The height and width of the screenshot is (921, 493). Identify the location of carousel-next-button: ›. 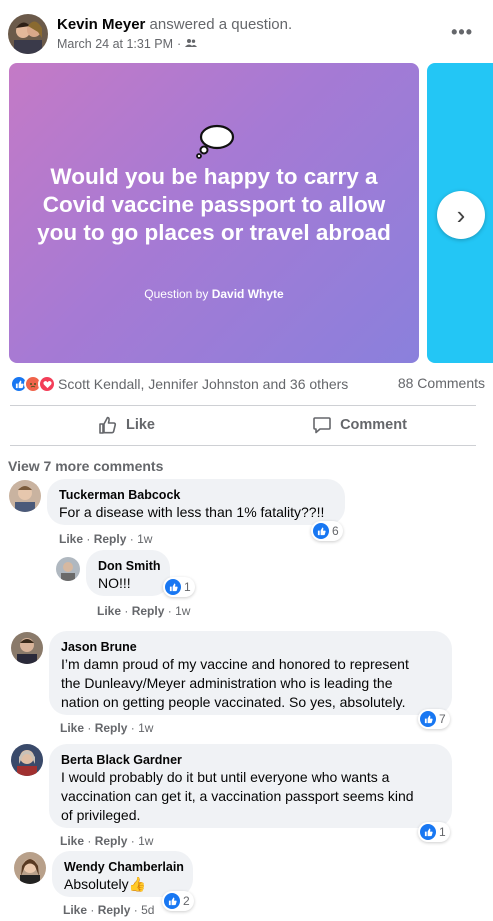
(461, 215).